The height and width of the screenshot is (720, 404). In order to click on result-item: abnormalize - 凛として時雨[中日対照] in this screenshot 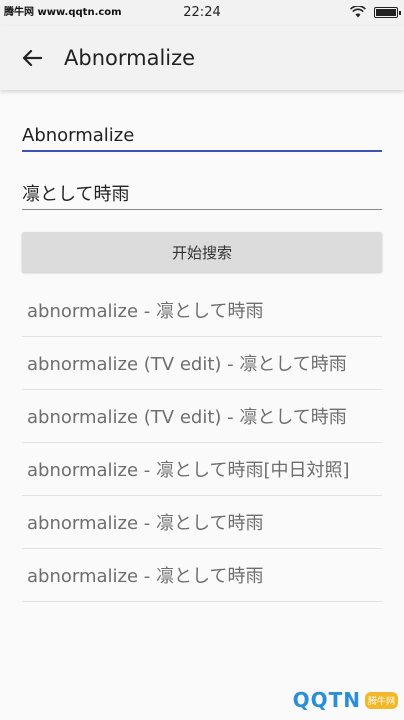, I will do `click(202, 469)`.